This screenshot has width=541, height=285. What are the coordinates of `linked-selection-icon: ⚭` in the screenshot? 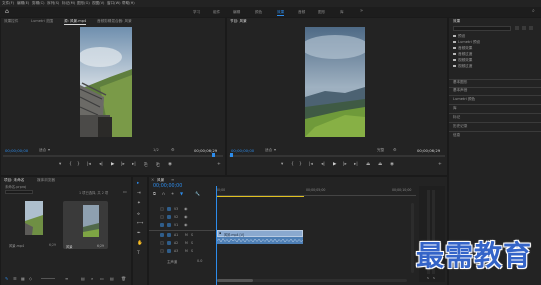 It's located at (172, 193).